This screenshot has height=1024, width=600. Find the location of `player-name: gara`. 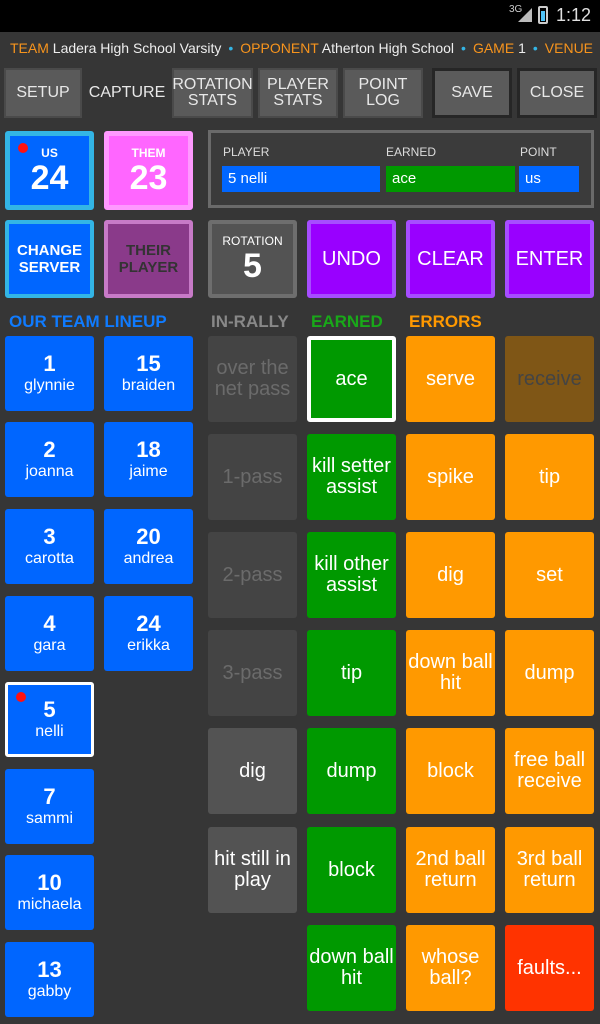

player-name: gara is located at coordinates (49, 645).